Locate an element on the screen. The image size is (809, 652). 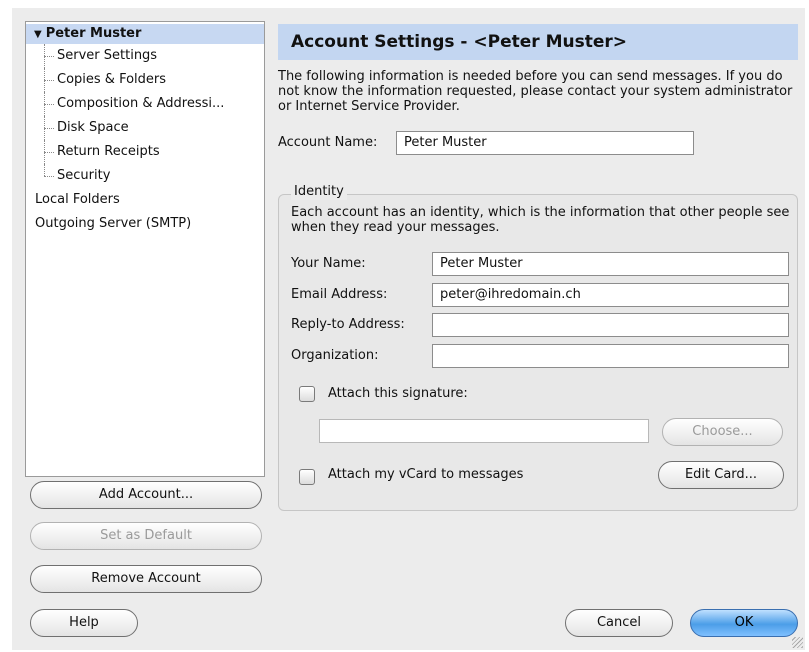
tree-item-server-settings: Server Settings is located at coordinates (145, 56).